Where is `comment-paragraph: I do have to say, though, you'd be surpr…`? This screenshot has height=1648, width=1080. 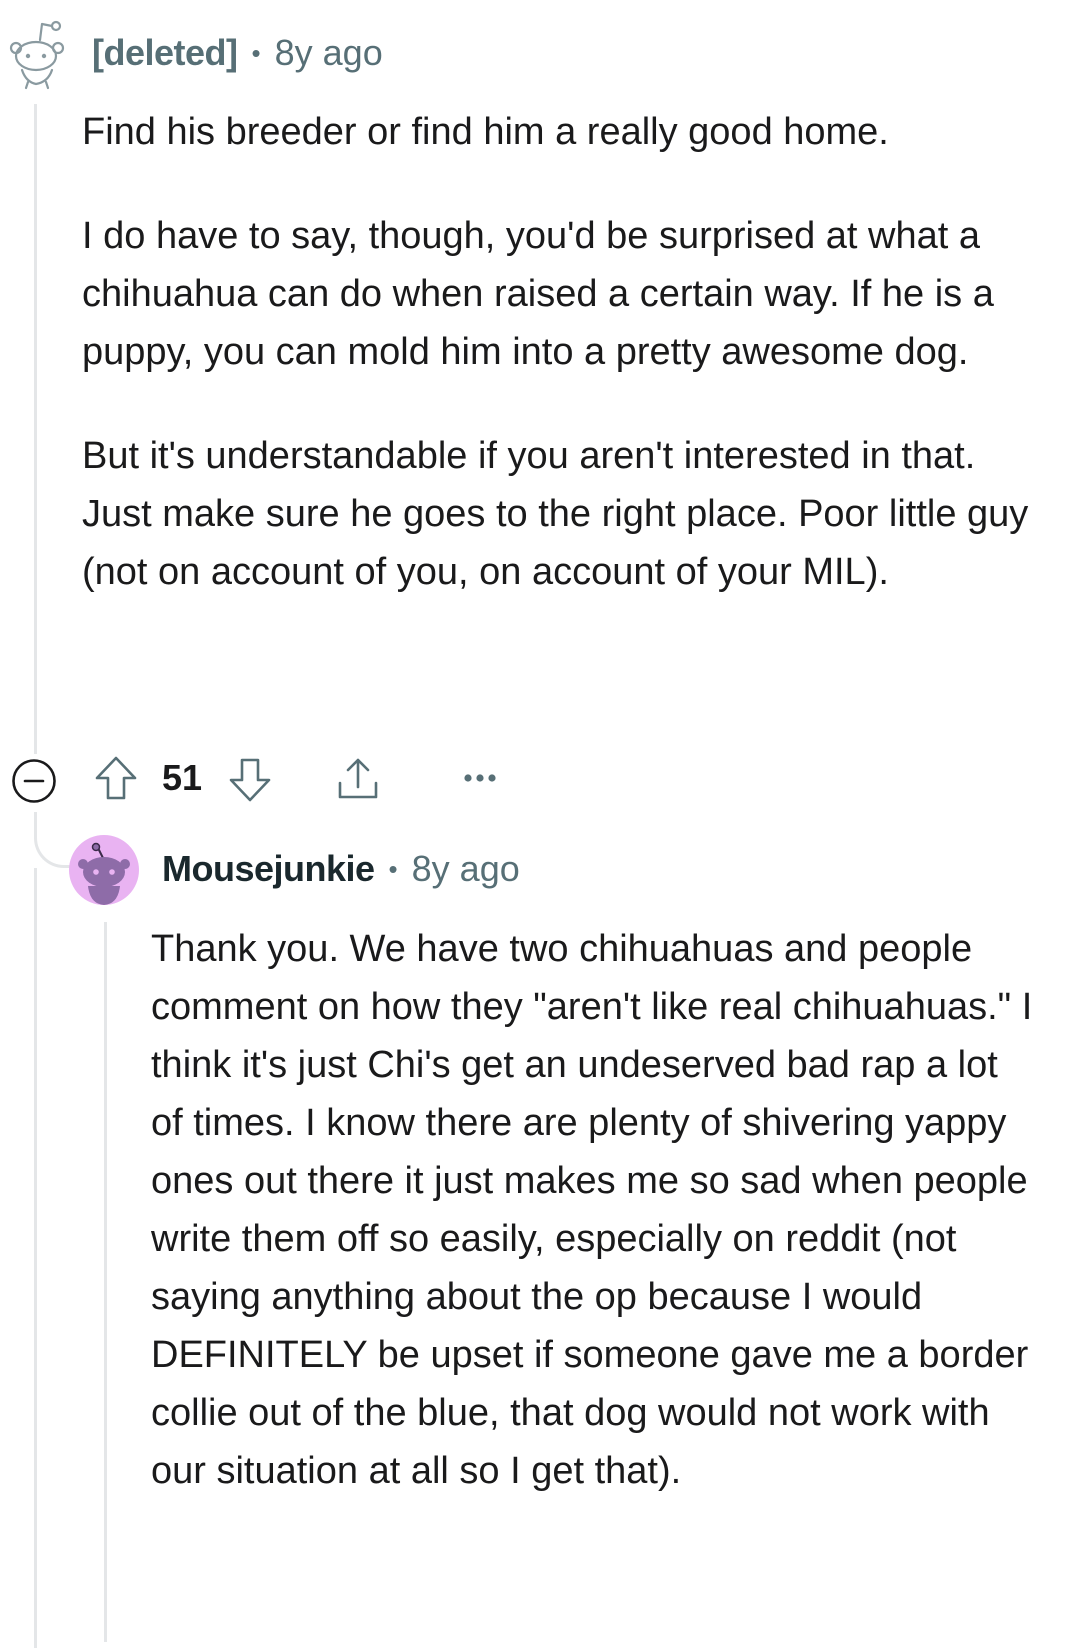
comment-paragraph: I do have to say, though, you'd be surpr… is located at coordinates (538, 294).